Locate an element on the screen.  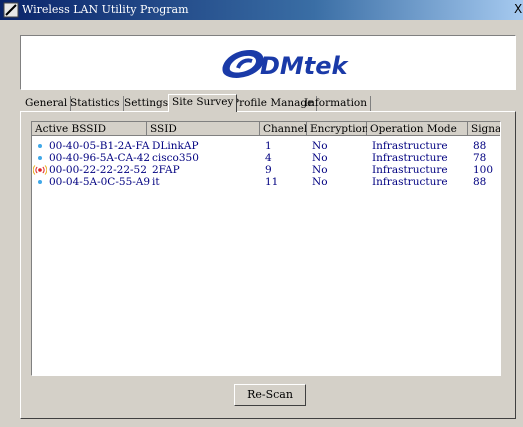
tab-site-survey: Site Survey is located at coordinates (203, 103).